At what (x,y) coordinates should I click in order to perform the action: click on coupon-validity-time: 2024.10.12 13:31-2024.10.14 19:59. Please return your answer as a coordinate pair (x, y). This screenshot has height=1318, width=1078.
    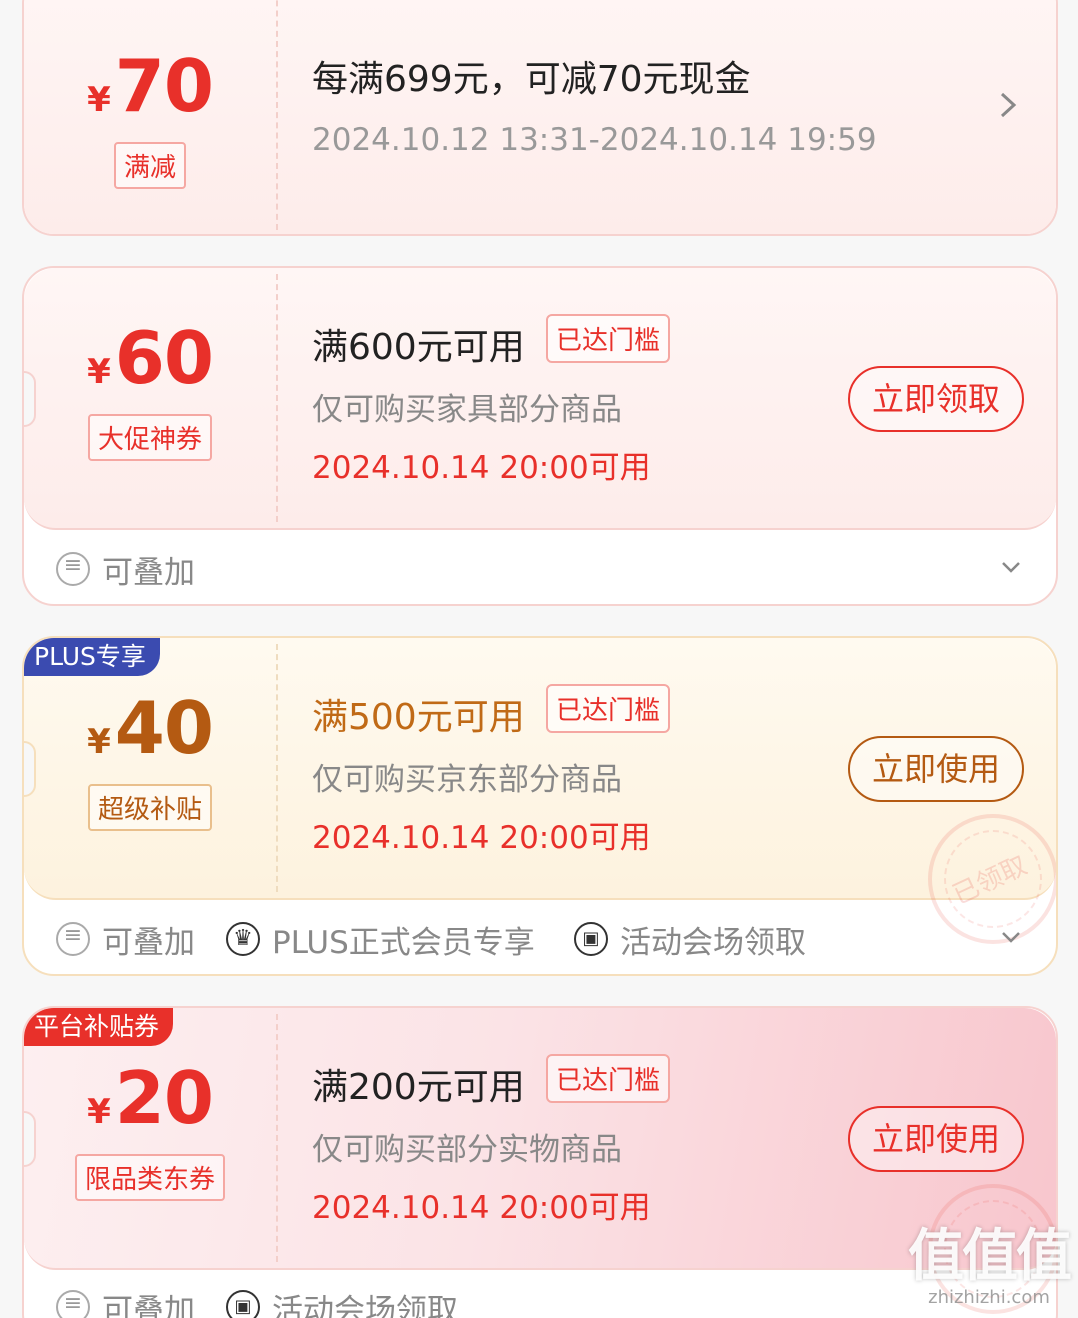
    Looking at the image, I should click on (594, 140).